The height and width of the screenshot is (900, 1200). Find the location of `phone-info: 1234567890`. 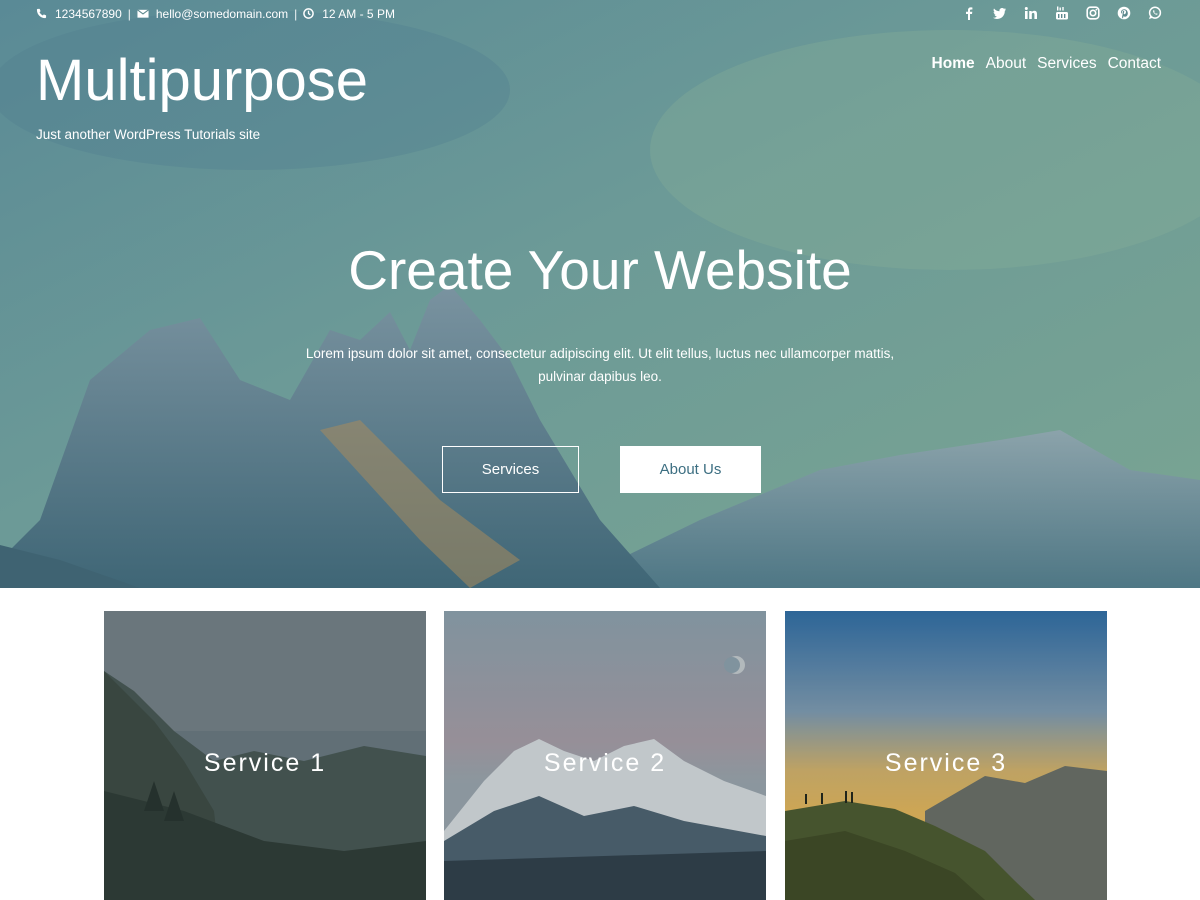

phone-info: 1234567890 is located at coordinates (79, 14).